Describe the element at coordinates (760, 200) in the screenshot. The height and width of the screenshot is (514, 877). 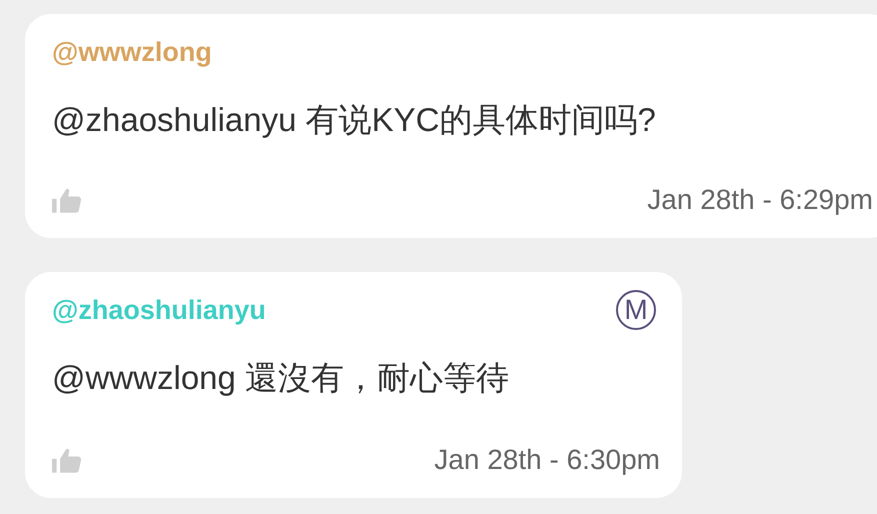
I see `timestamp: Jan 28th - 6:29pm` at that location.